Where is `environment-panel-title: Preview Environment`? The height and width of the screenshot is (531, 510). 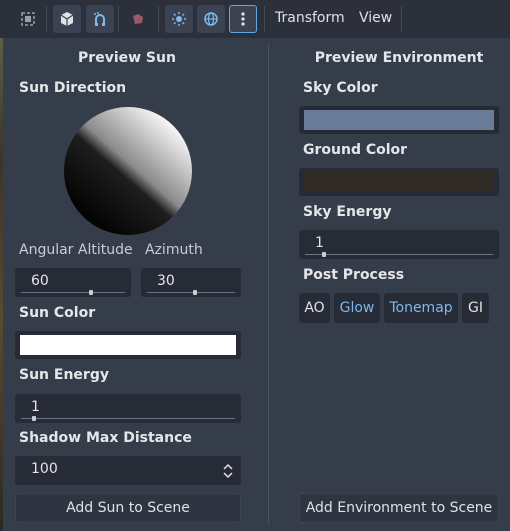 environment-panel-title: Preview Environment is located at coordinates (399, 58).